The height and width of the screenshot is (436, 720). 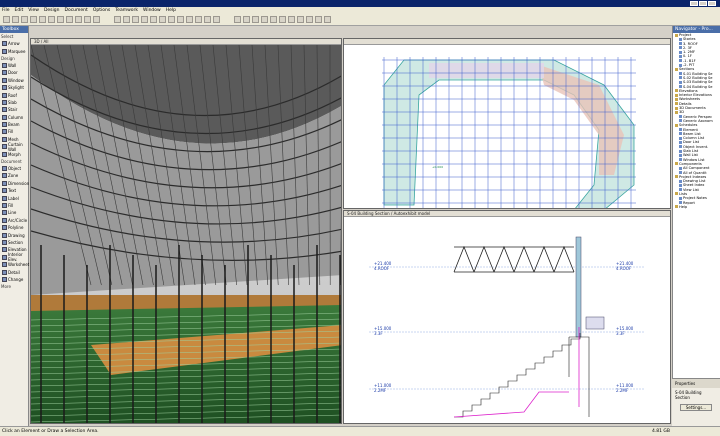 What do you see at coordinates (14, 279) in the screenshot?
I see `tool-change: Change` at bounding box center [14, 279].